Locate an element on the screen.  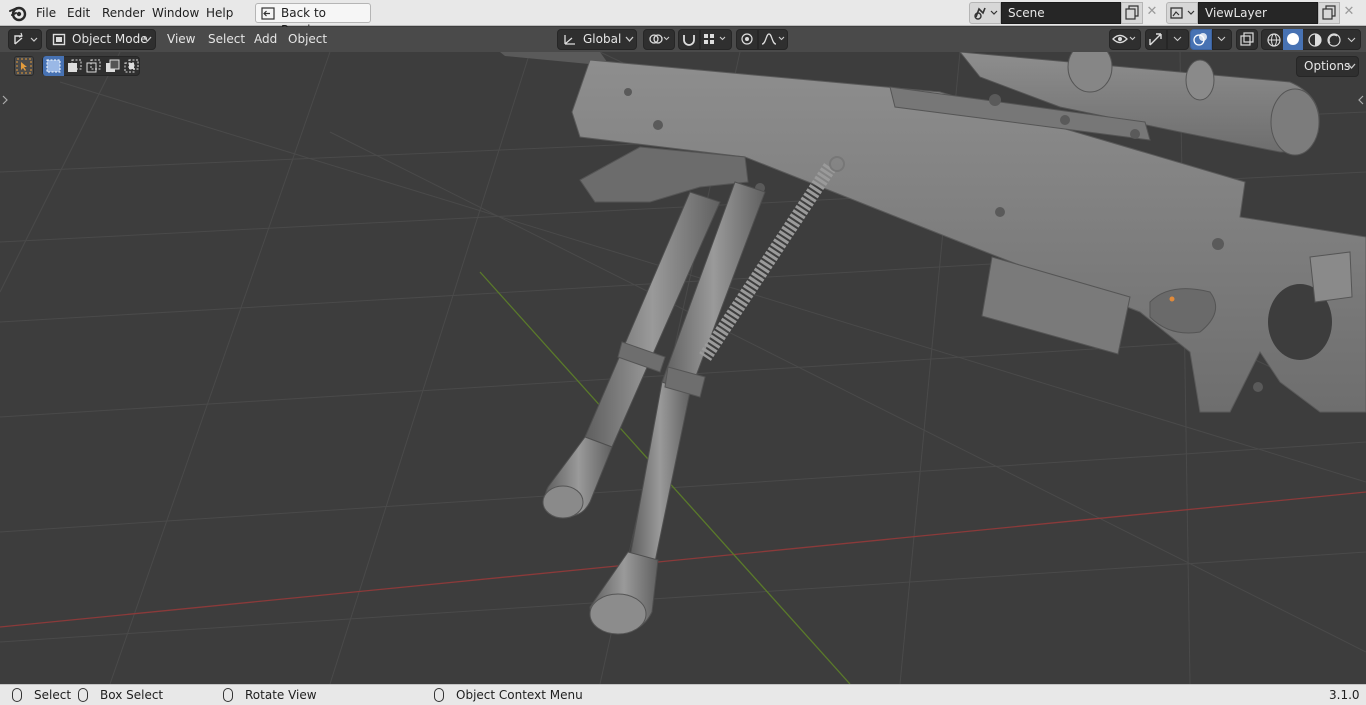
select-intersect-icon is located at coordinates (131, 66).